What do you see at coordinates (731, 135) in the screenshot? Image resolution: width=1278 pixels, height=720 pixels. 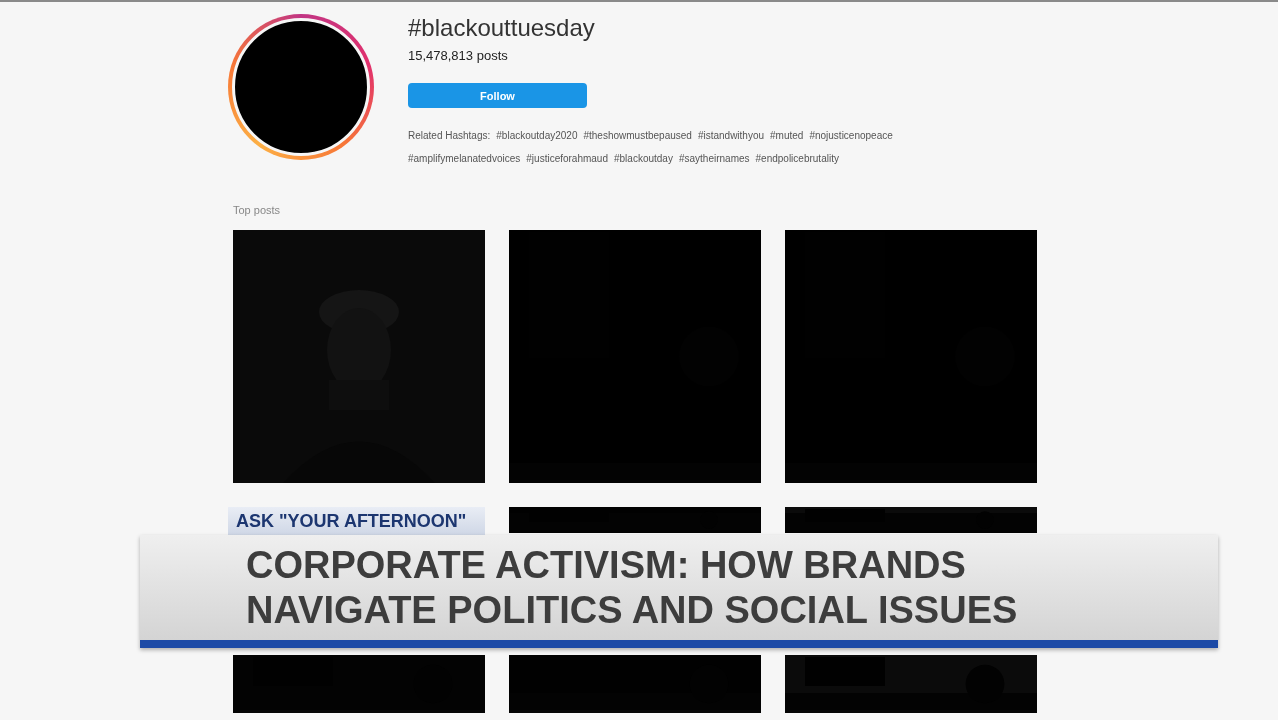 I see `hashtag-link: #istandwithyou` at bounding box center [731, 135].